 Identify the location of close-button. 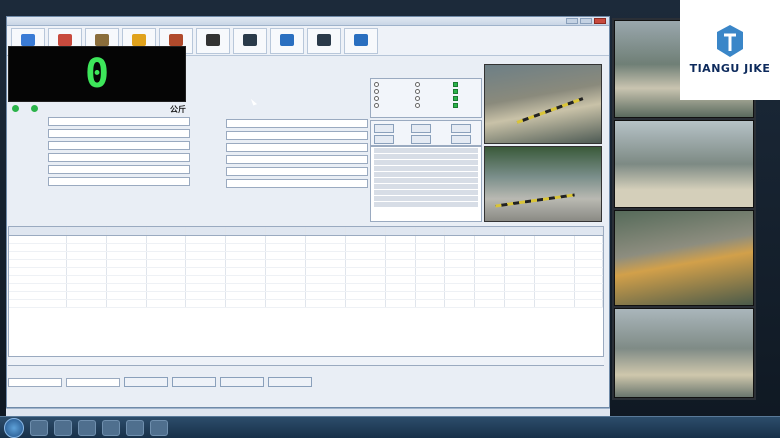
(600, 21).